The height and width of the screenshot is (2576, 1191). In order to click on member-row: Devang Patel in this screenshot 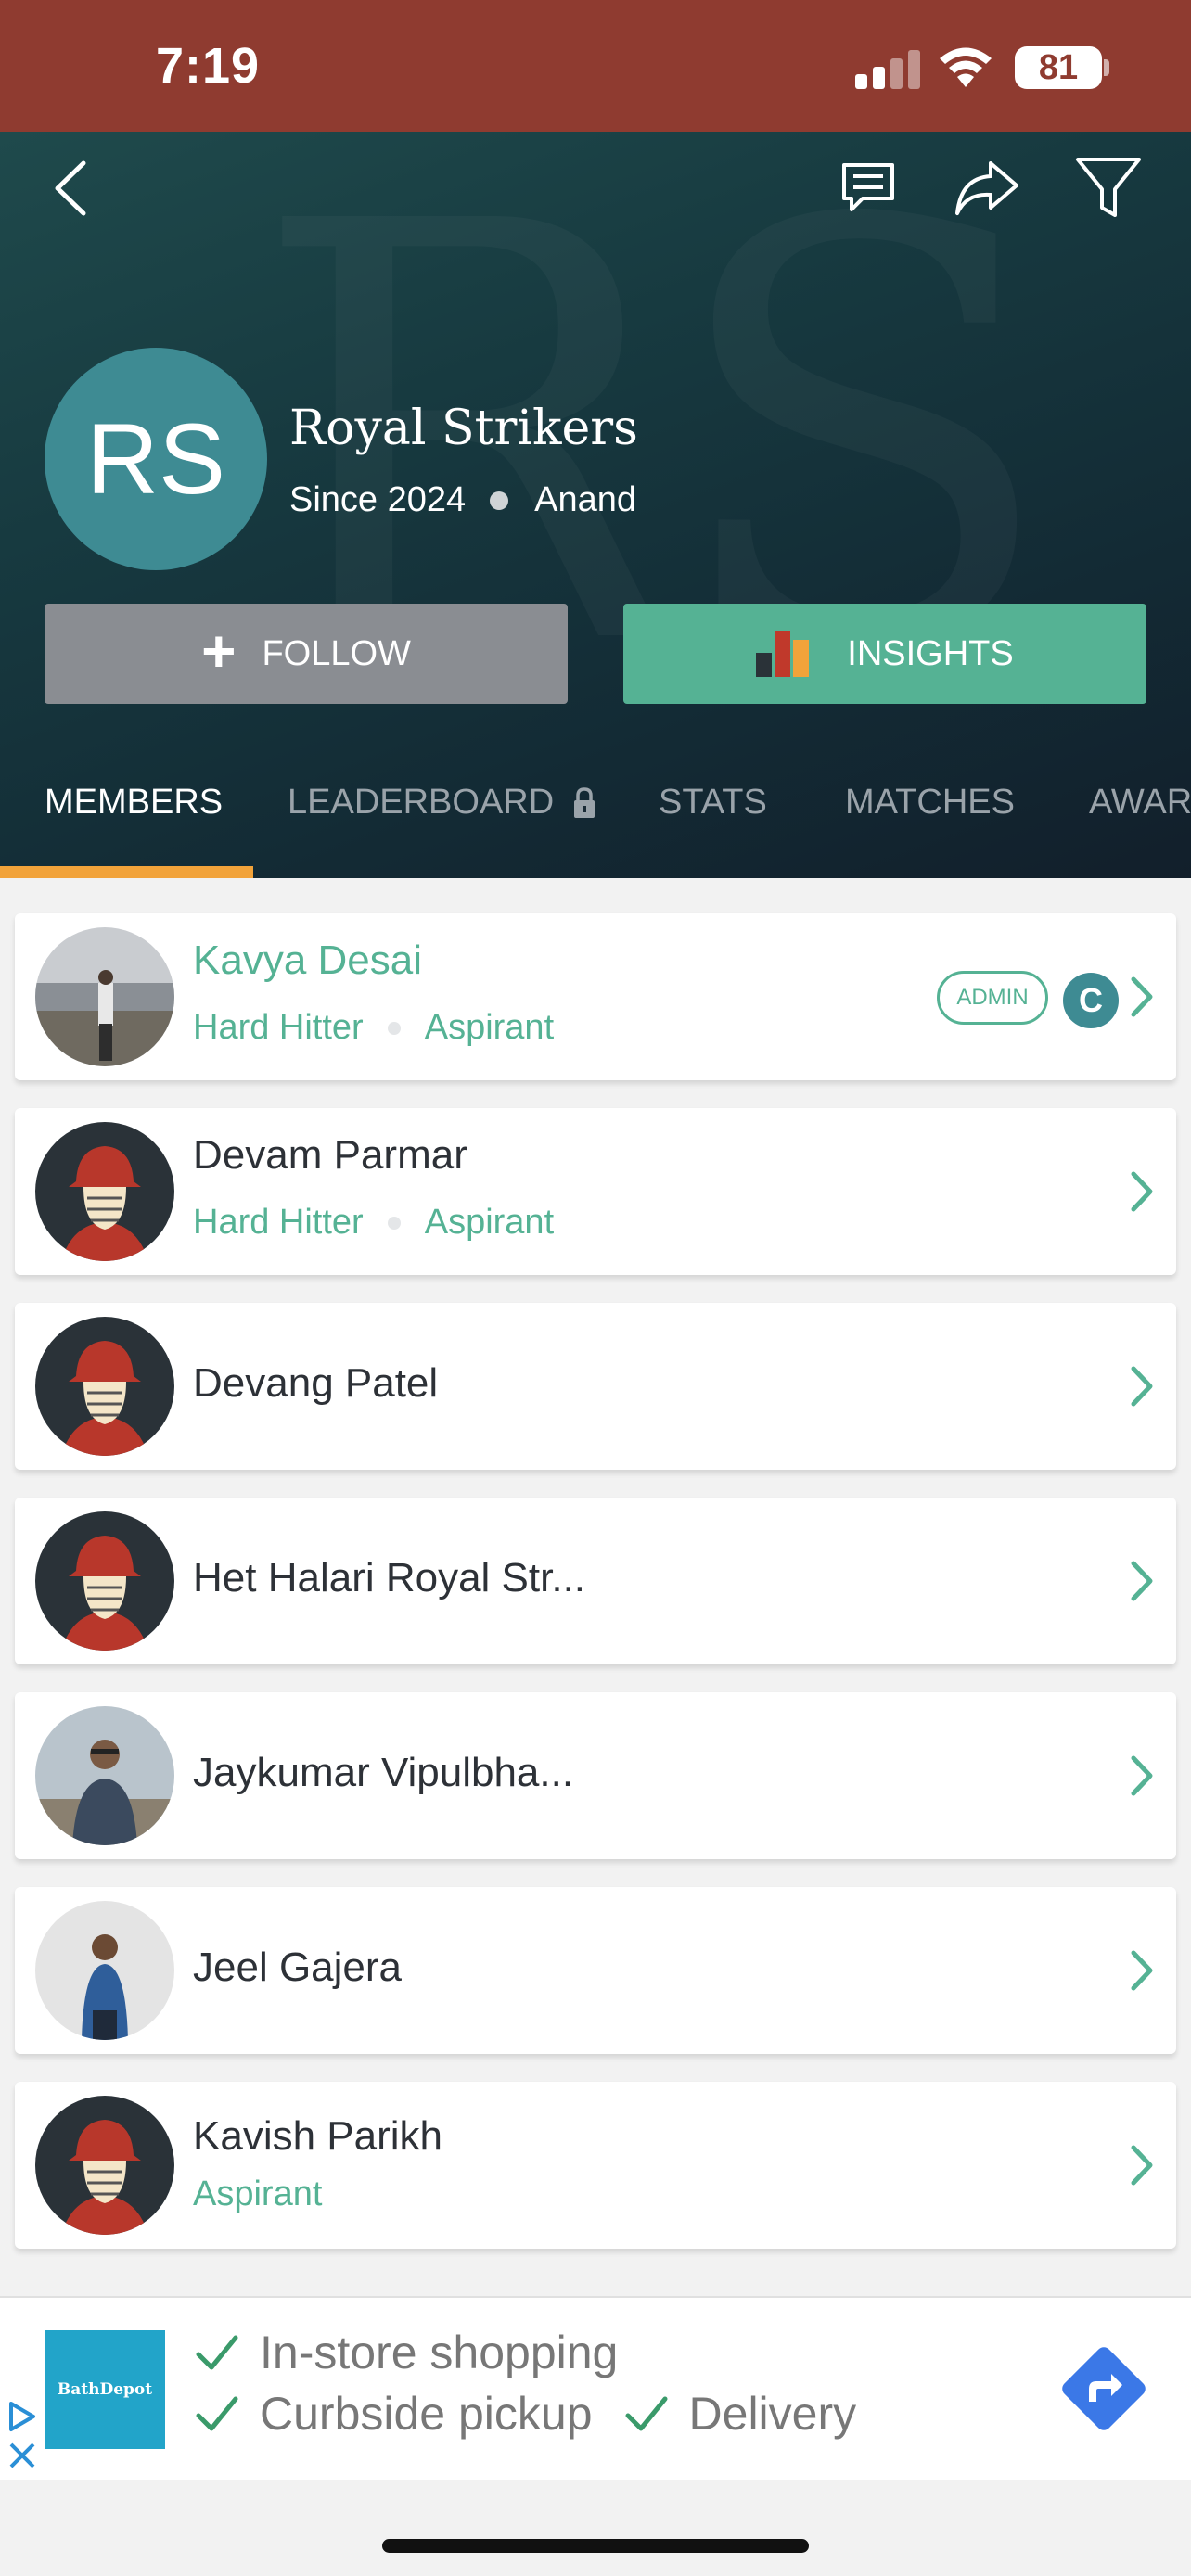, I will do `click(595, 1386)`.